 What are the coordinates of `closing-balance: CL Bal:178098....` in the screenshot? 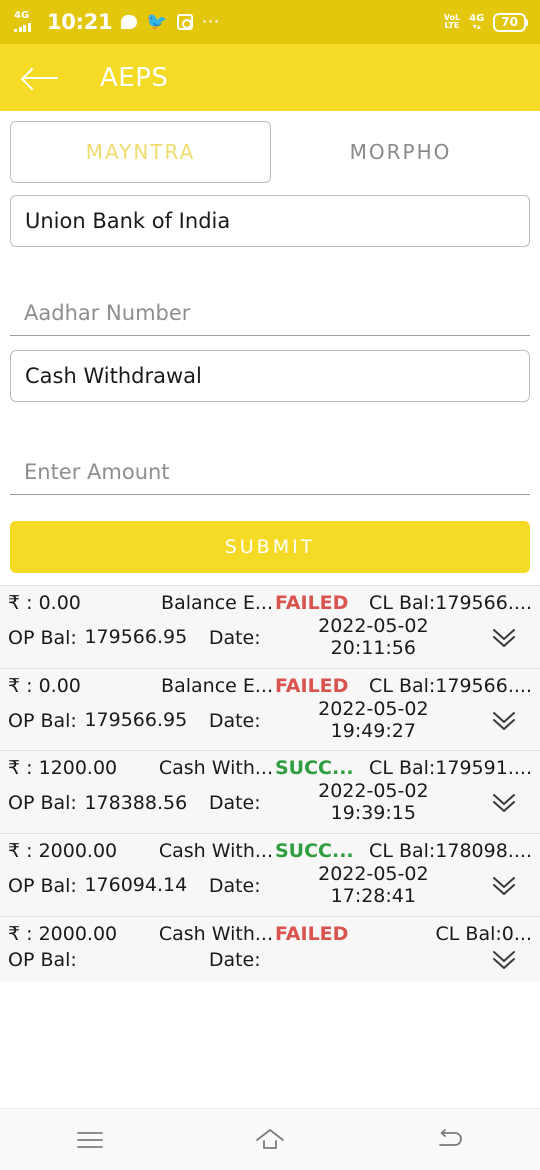 It's located at (450, 851).